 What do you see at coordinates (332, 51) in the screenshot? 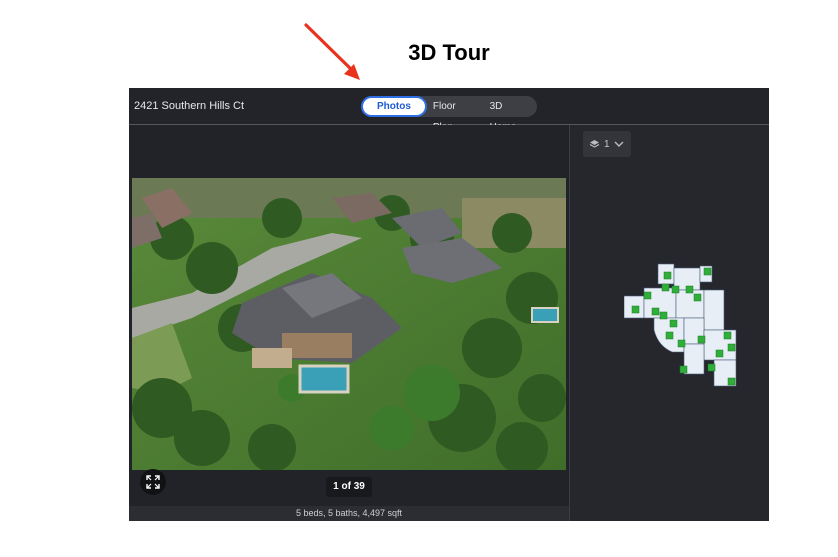
I see `annotation-arrow-icon` at bounding box center [332, 51].